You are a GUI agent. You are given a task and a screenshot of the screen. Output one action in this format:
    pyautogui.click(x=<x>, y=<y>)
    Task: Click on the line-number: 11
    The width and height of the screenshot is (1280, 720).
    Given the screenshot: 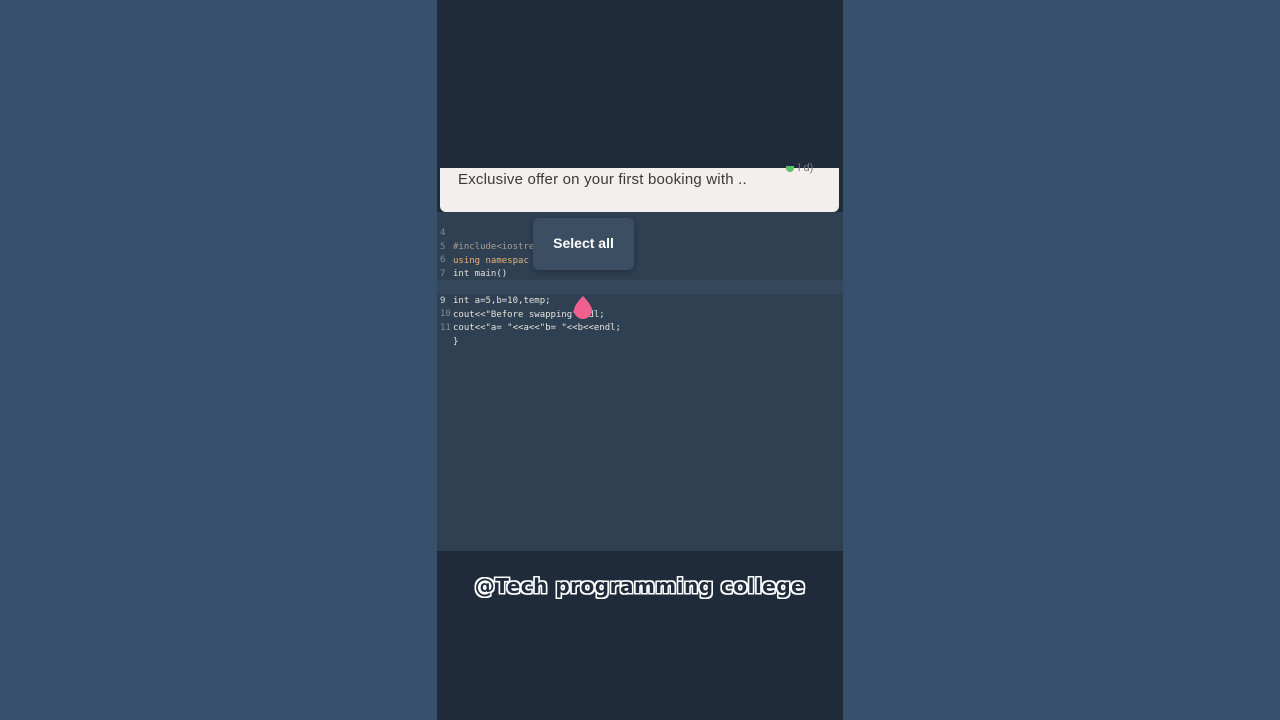 What is the action you would take?
    pyautogui.click(x=445, y=328)
    